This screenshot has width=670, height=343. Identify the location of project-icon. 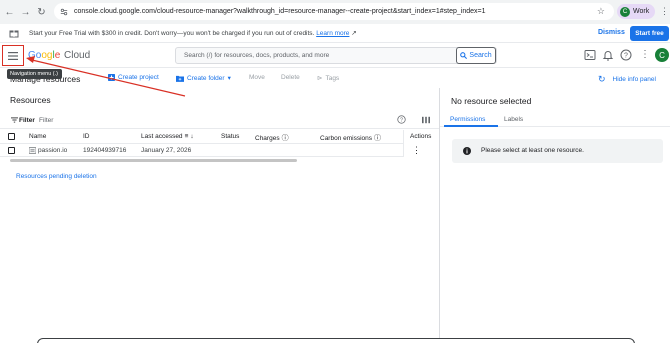
(32, 150).